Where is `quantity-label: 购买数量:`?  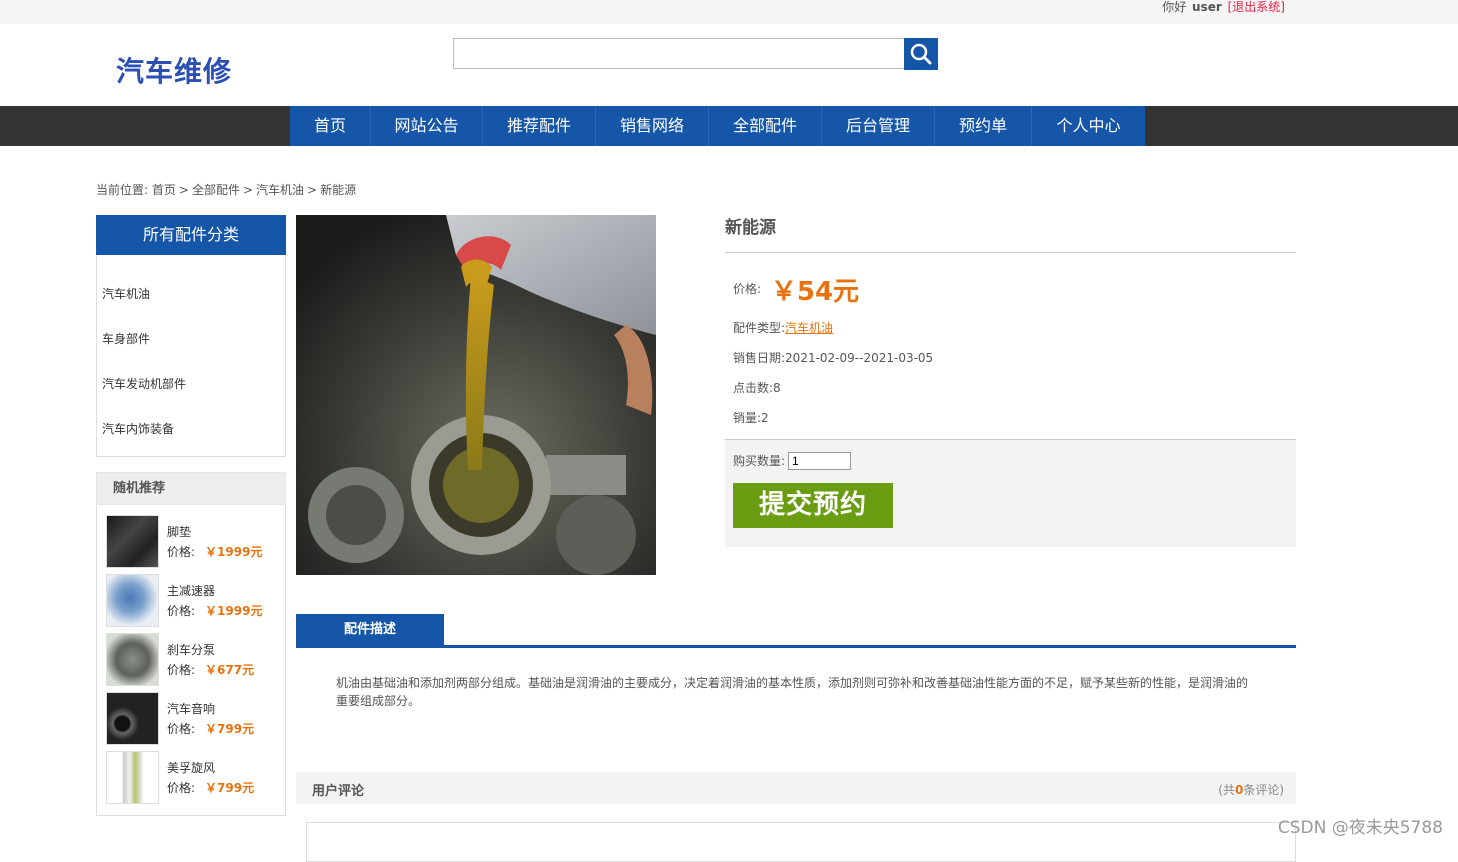
quantity-label: 购买数量: is located at coordinates (759, 461).